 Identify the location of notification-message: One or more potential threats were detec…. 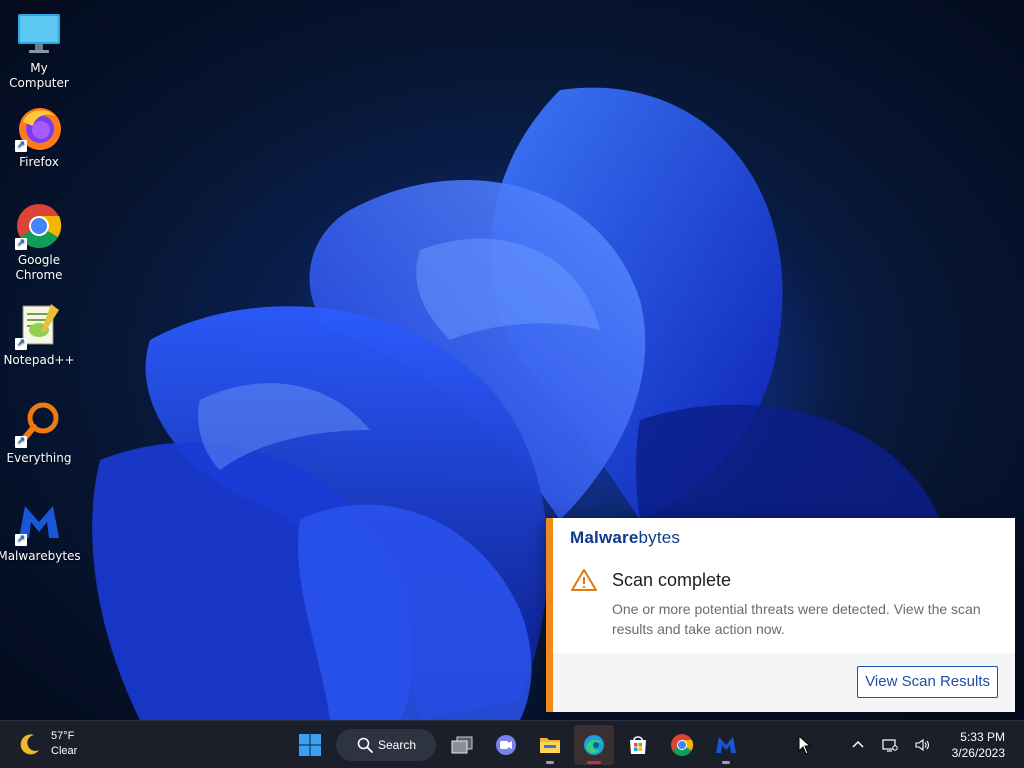
(796, 619).